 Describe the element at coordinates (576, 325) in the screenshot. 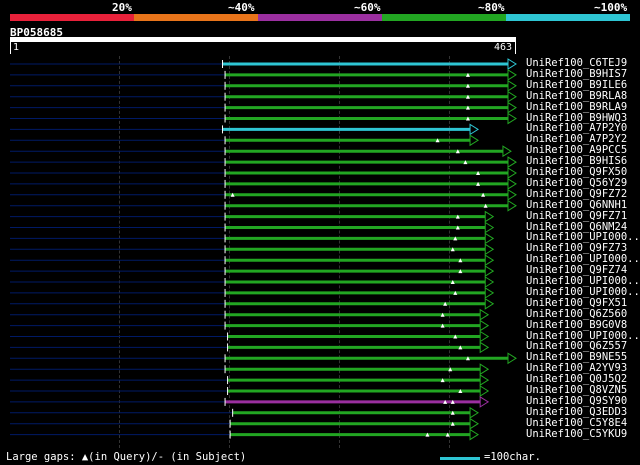

I see `hit-name-link: UniRef100_B9G0V8` at that location.